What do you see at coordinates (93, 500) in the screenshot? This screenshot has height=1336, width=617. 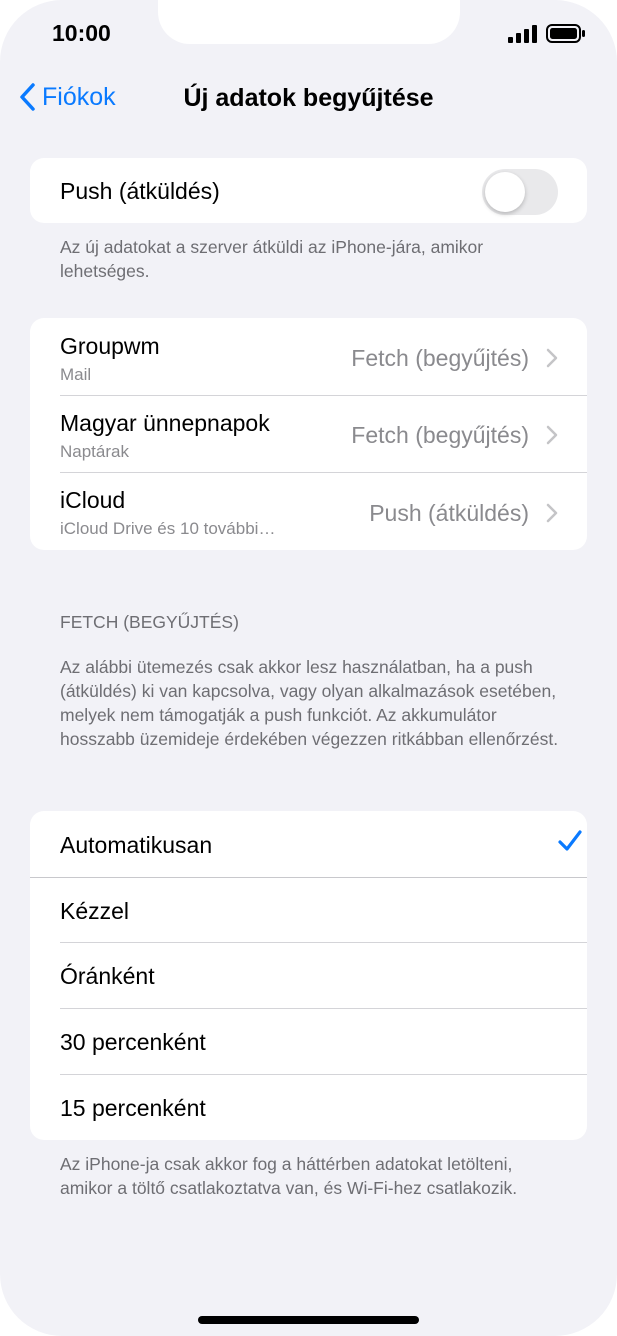 I see `account-name: iCloud` at bounding box center [93, 500].